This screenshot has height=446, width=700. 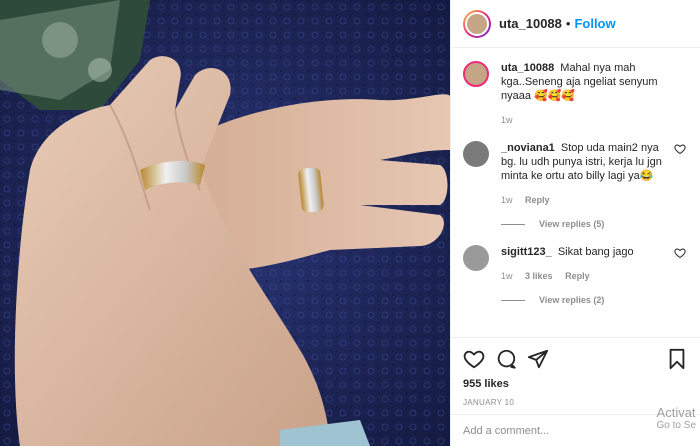 I want to click on post-date: JANUARY 10, so click(x=575, y=402).